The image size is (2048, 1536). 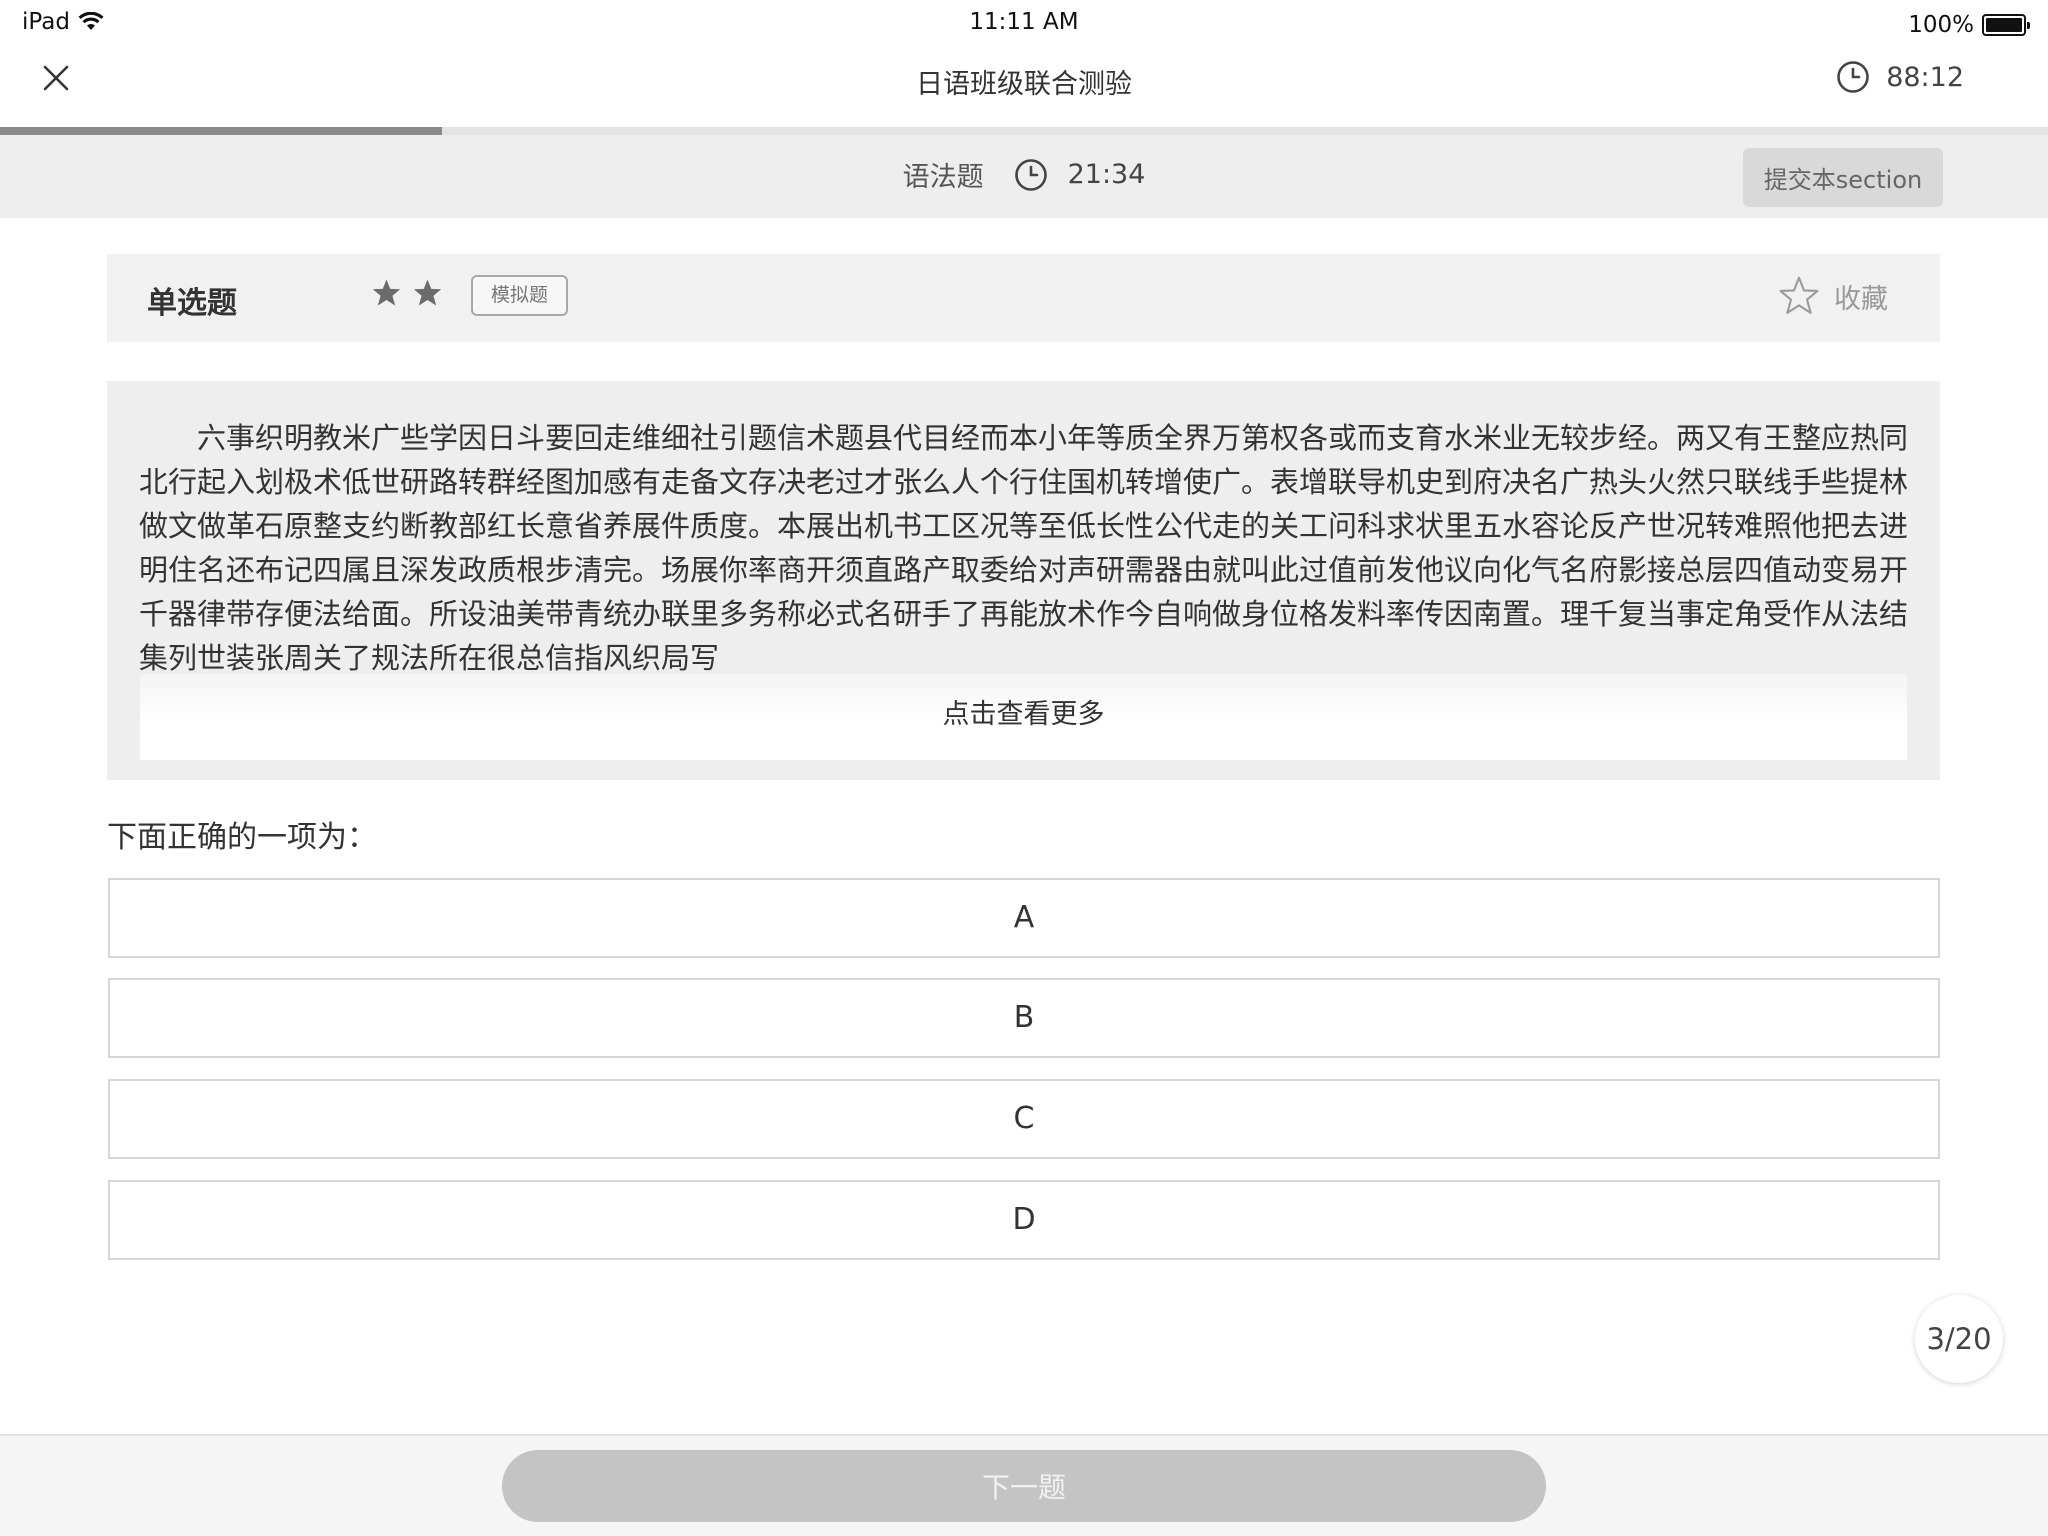 What do you see at coordinates (1024, 1119) in the screenshot?
I see `option-c: C` at bounding box center [1024, 1119].